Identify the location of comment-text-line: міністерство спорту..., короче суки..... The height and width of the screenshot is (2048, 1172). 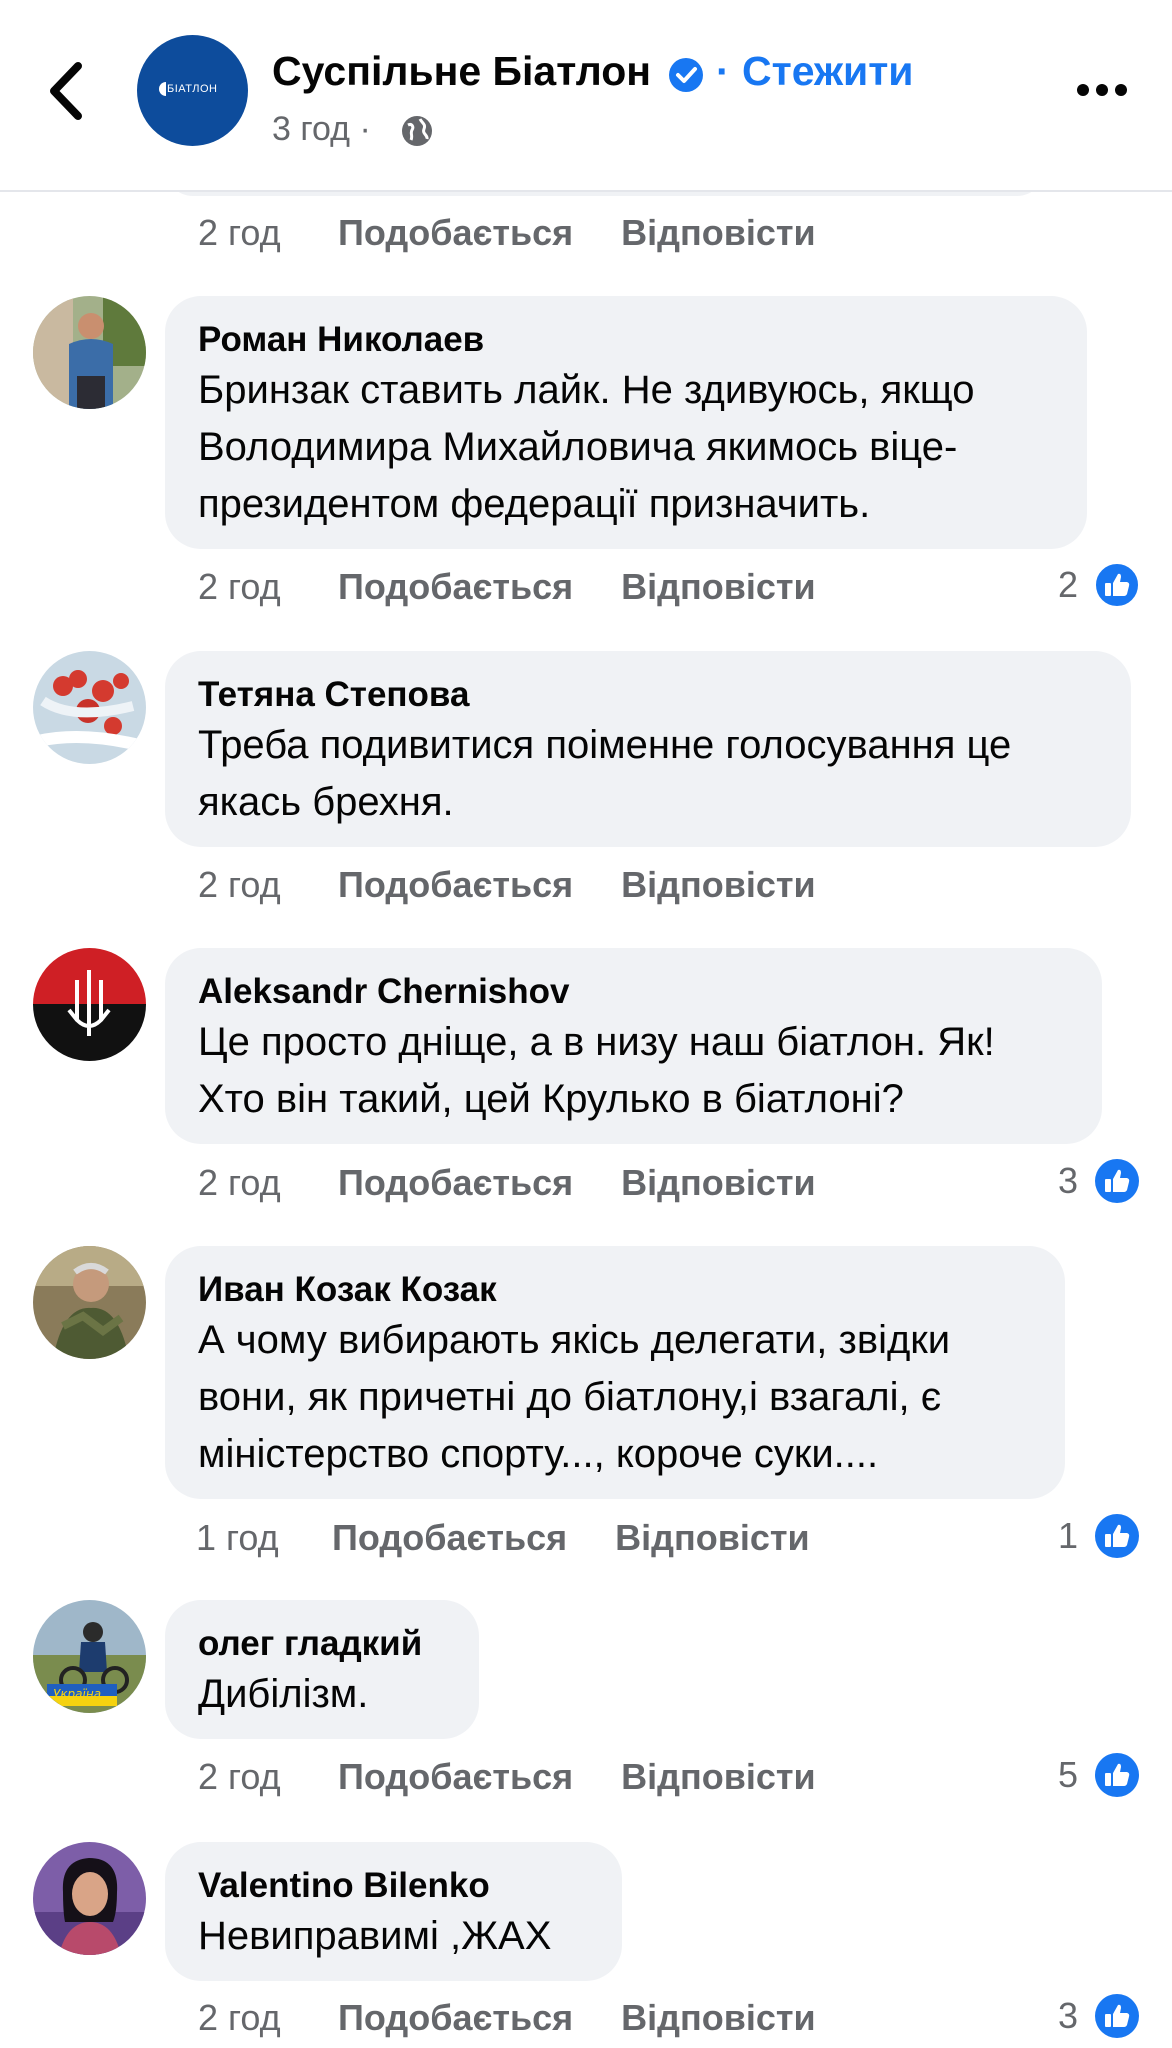
(538, 1454).